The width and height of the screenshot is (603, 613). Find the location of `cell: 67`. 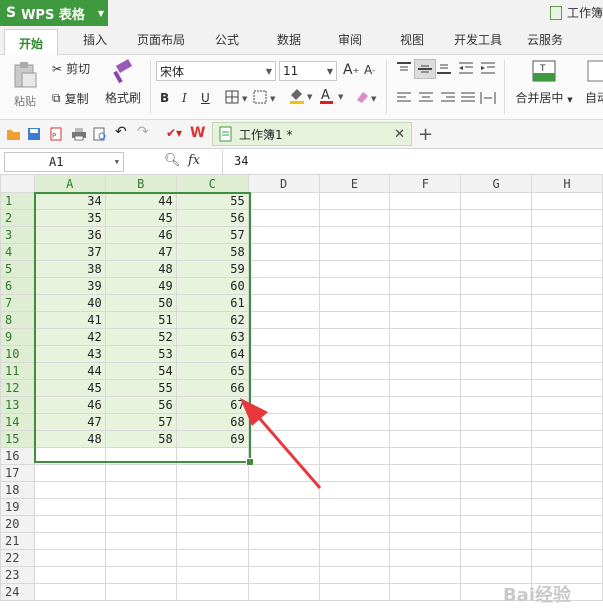

cell: 67 is located at coordinates (212, 405).